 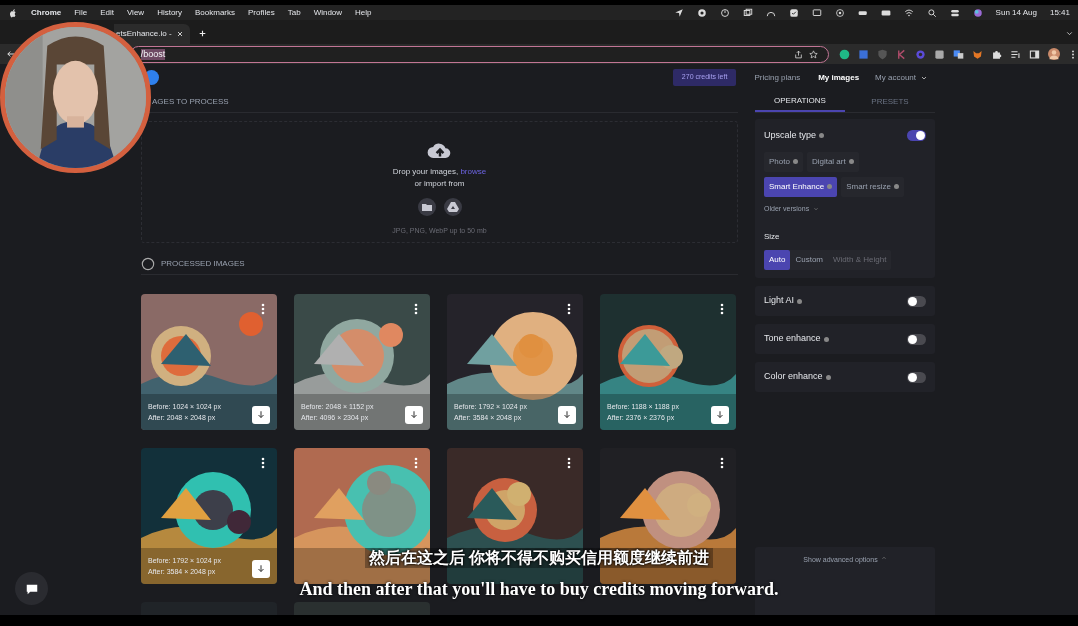 I want to click on section-heading: PROCESSED IMAGES, so click(x=203, y=263).